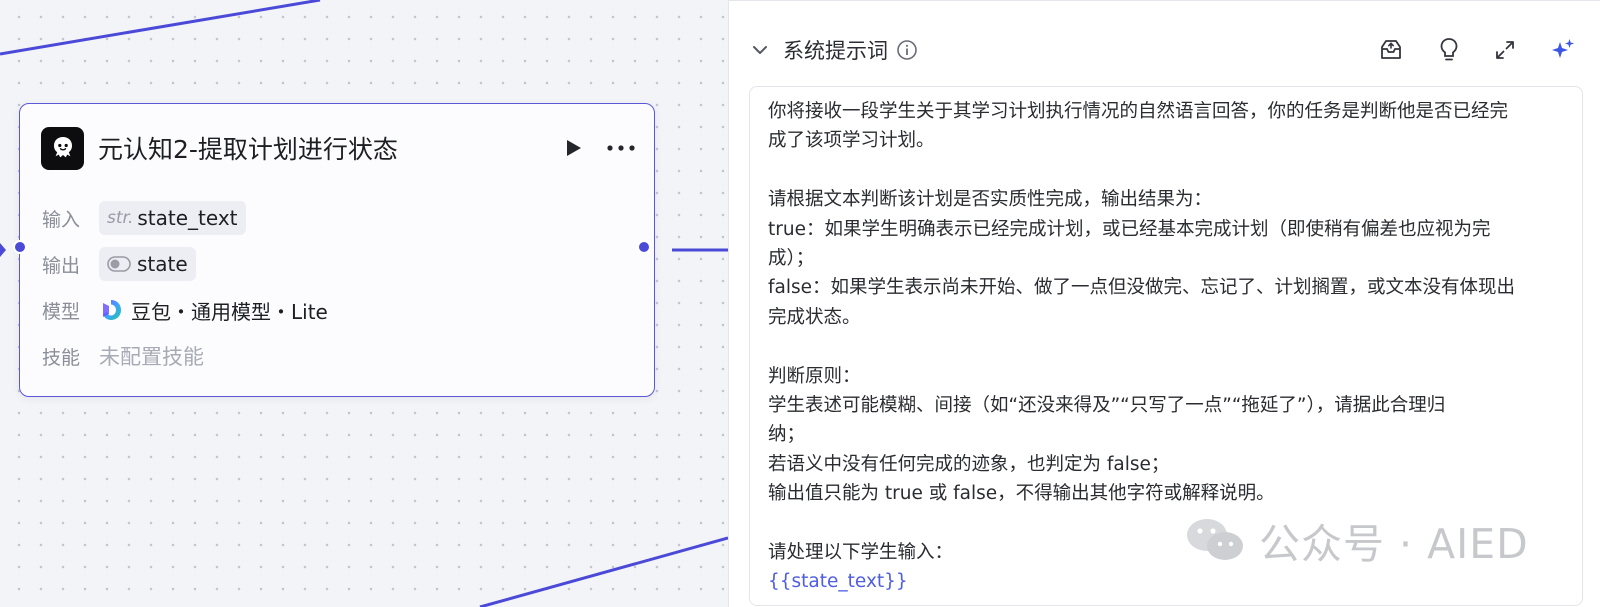  Describe the element at coordinates (644, 247) in the screenshot. I see `output-port` at that location.